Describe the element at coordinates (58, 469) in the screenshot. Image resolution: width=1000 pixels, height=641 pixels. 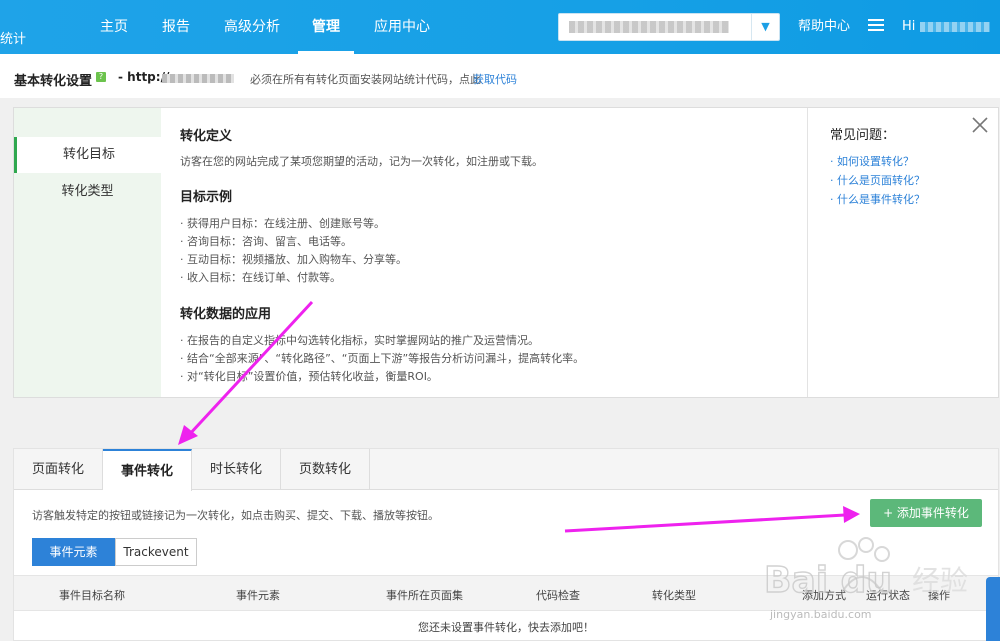
I see `tab-page-conversion: 页面转化` at that location.